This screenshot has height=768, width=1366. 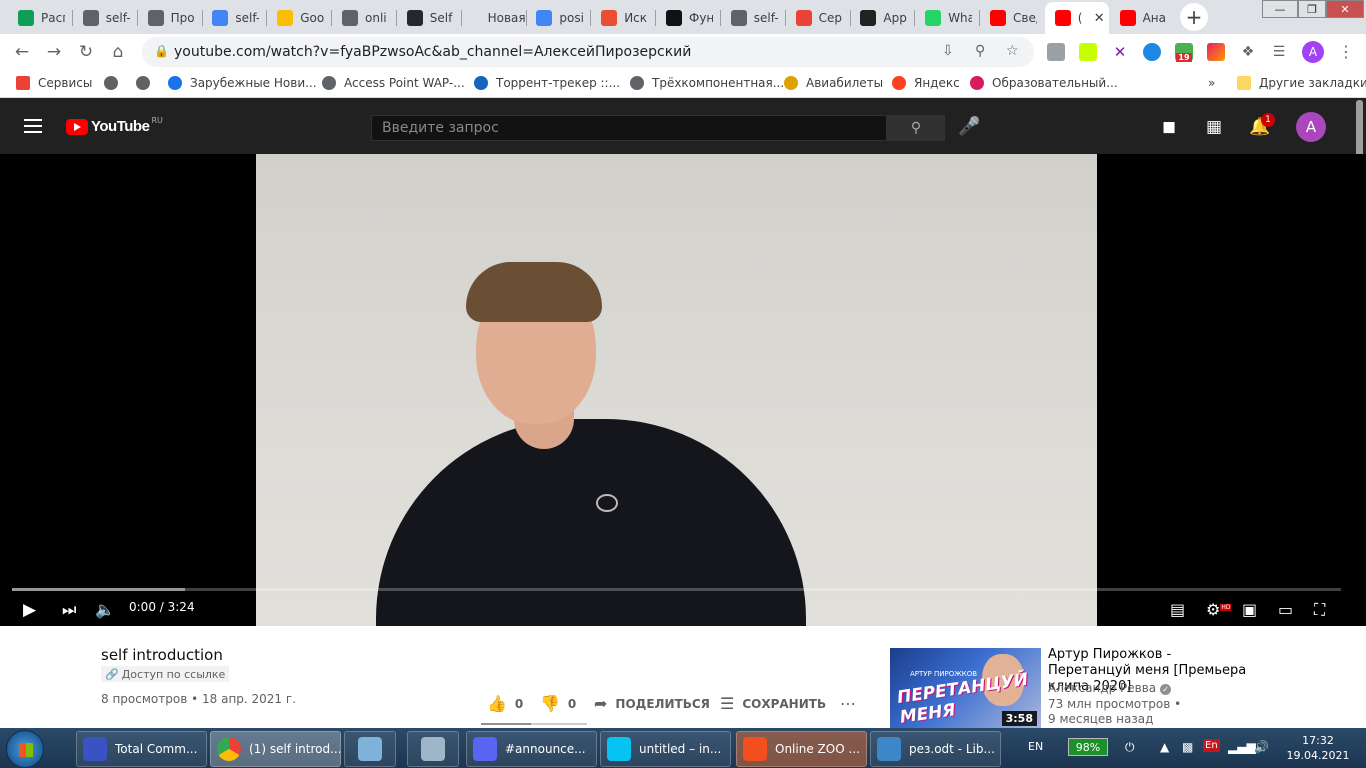 What do you see at coordinates (54, 52) in the screenshot?
I see `forward-arrow-icon: →` at bounding box center [54, 52].